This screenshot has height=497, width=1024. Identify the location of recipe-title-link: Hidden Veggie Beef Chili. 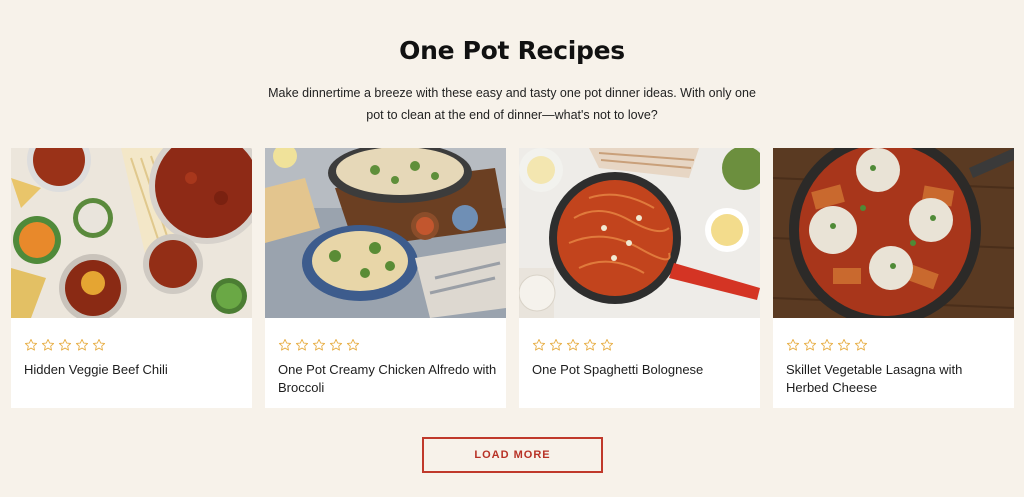
(134, 370).